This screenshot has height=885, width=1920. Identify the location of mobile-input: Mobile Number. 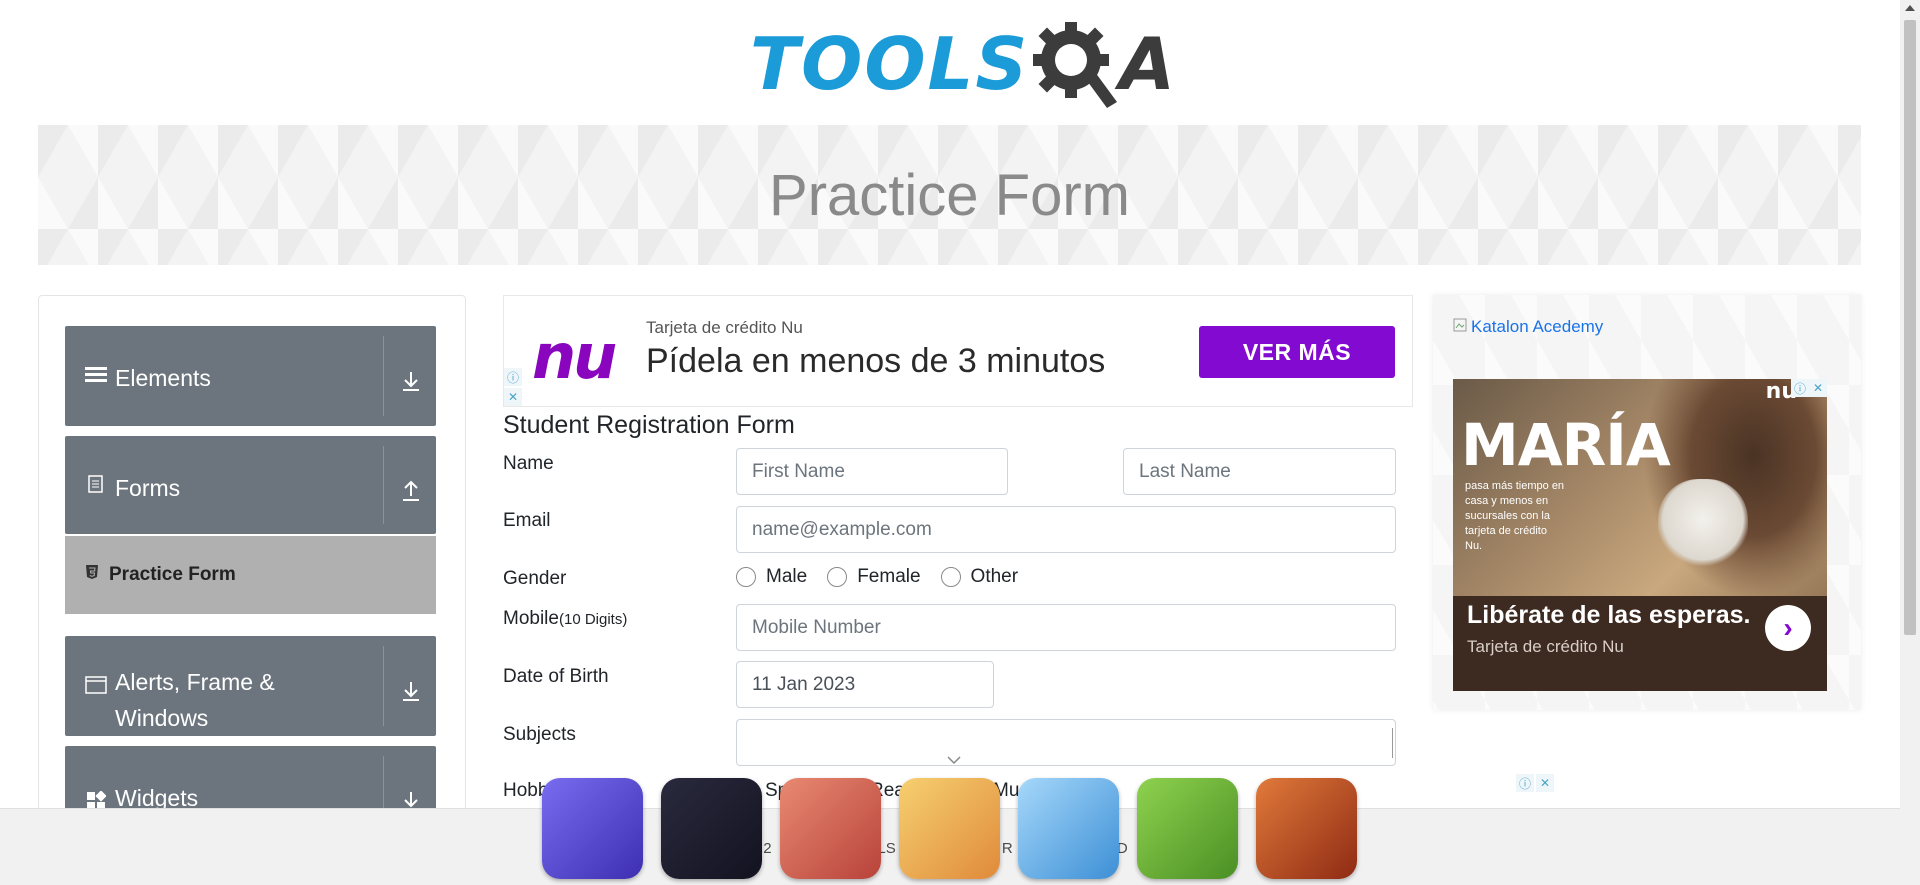
(1066, 627).